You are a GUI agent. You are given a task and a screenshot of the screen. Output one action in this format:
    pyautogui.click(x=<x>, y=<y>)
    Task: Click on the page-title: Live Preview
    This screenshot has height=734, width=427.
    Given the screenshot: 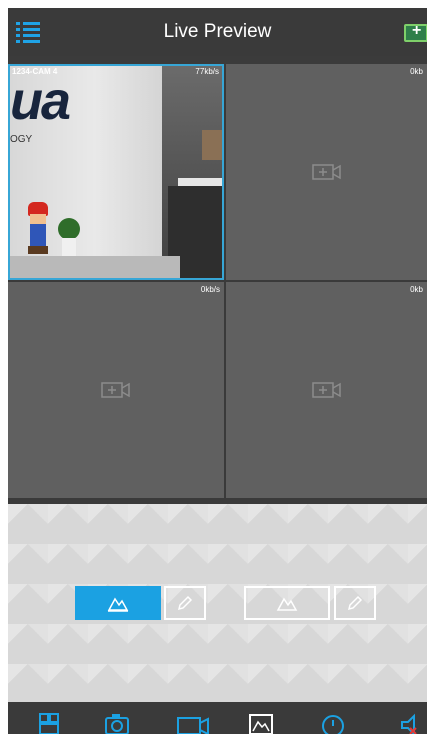 What is the action you would take?
    pyautogui.click(x=217, y=31)
    